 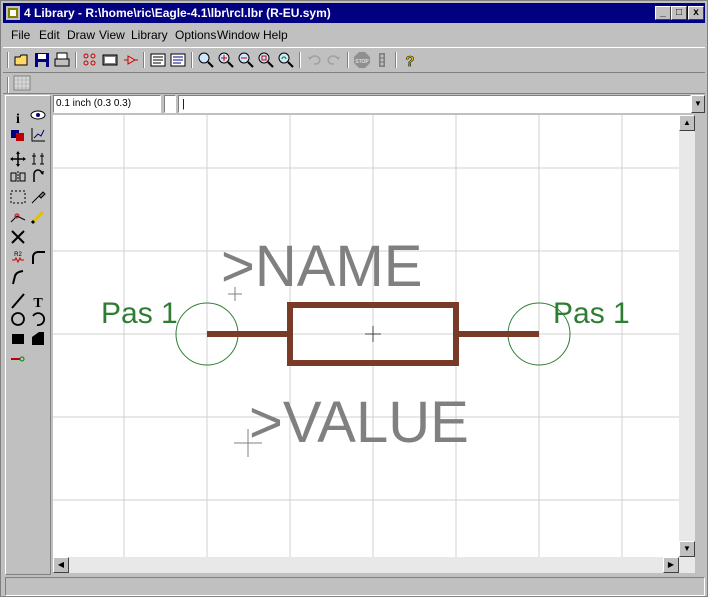 I want to click on app-icon, so click(x=13, y=13).